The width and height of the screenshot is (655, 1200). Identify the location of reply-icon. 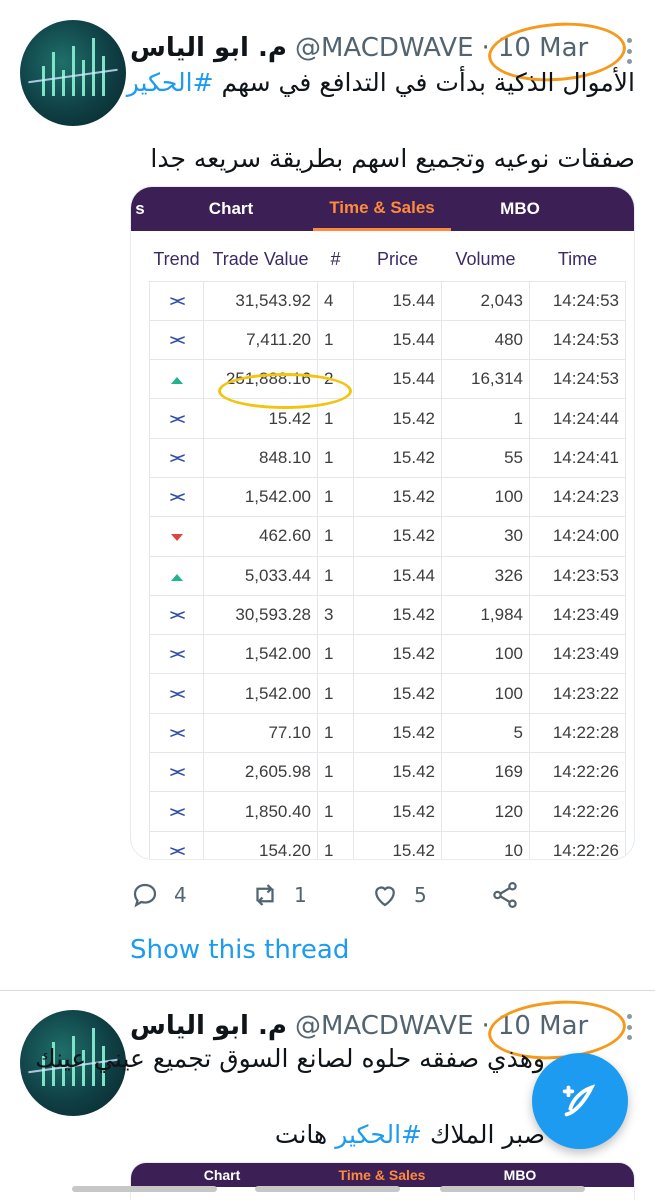
(145, 895).